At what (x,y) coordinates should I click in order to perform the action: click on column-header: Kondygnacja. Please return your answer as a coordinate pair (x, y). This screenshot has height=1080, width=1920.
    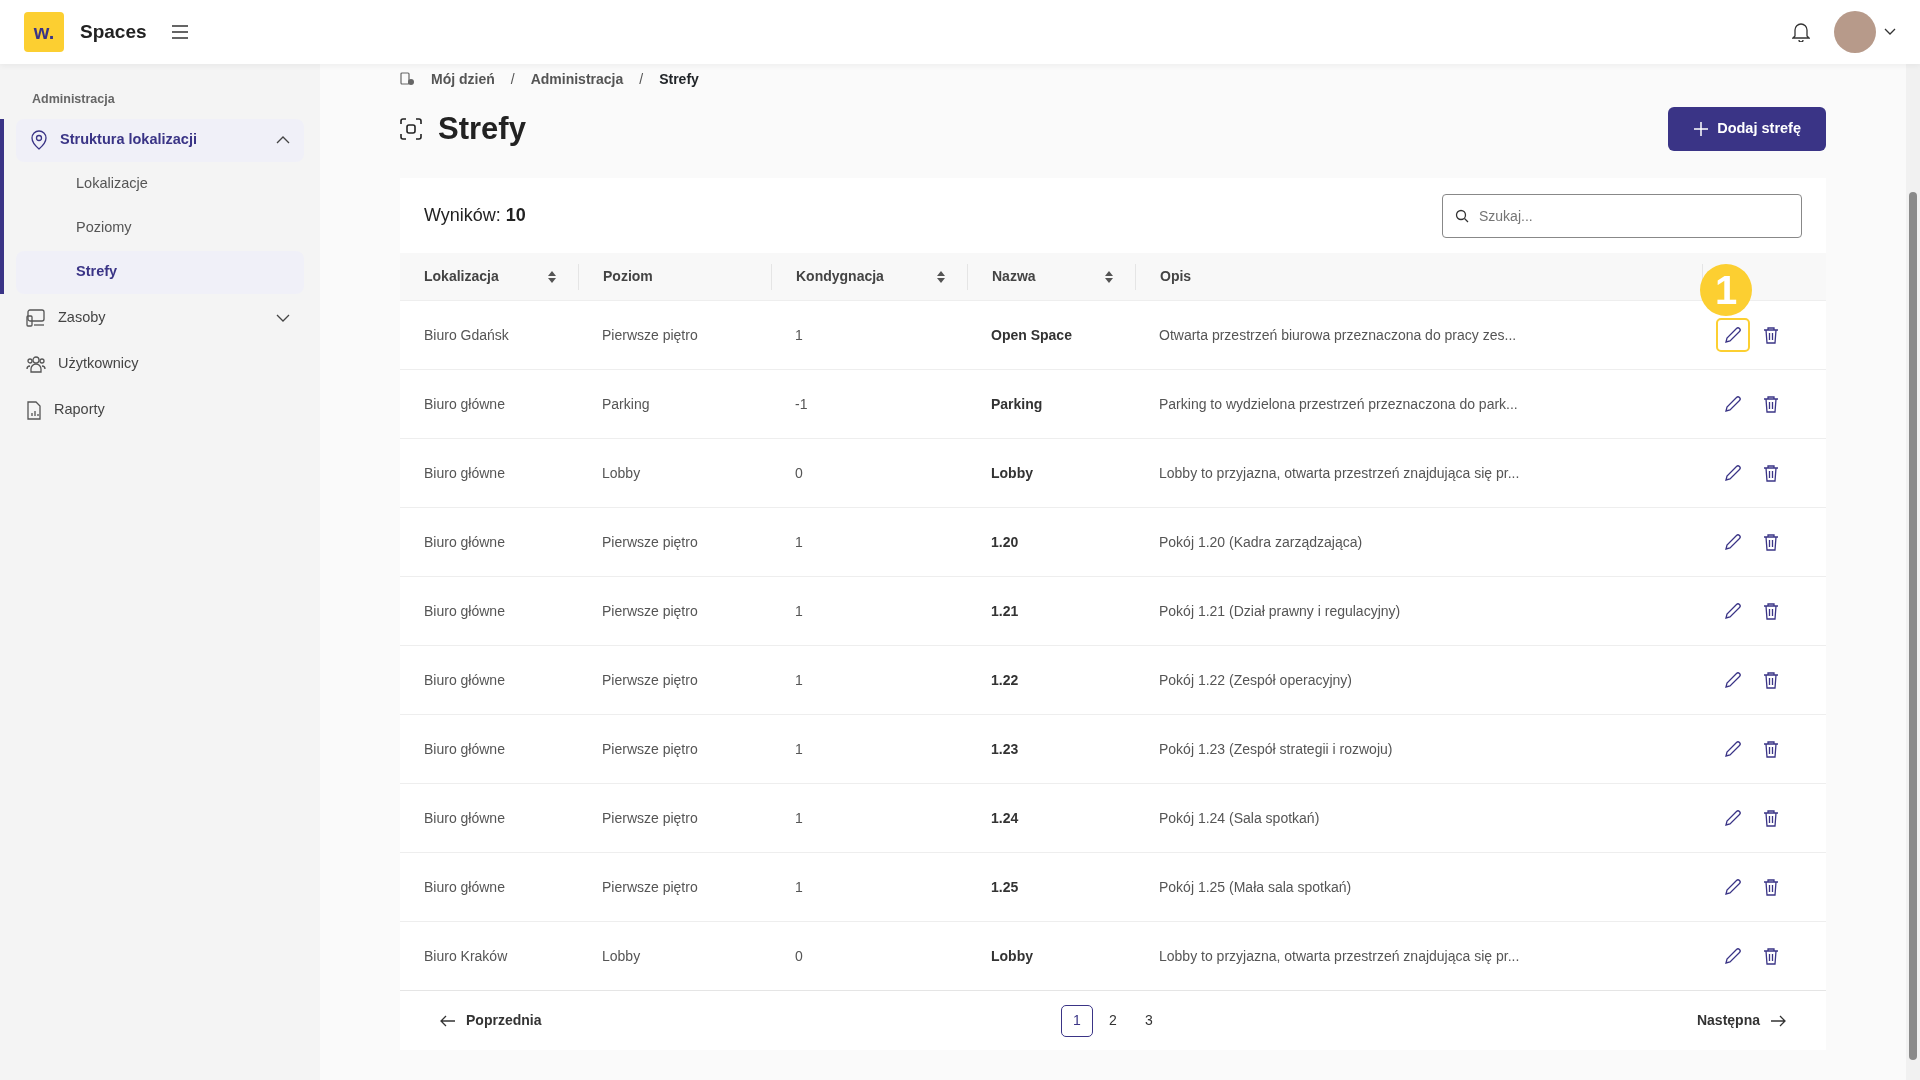
    Looking at the image, I should click on (840, 276).